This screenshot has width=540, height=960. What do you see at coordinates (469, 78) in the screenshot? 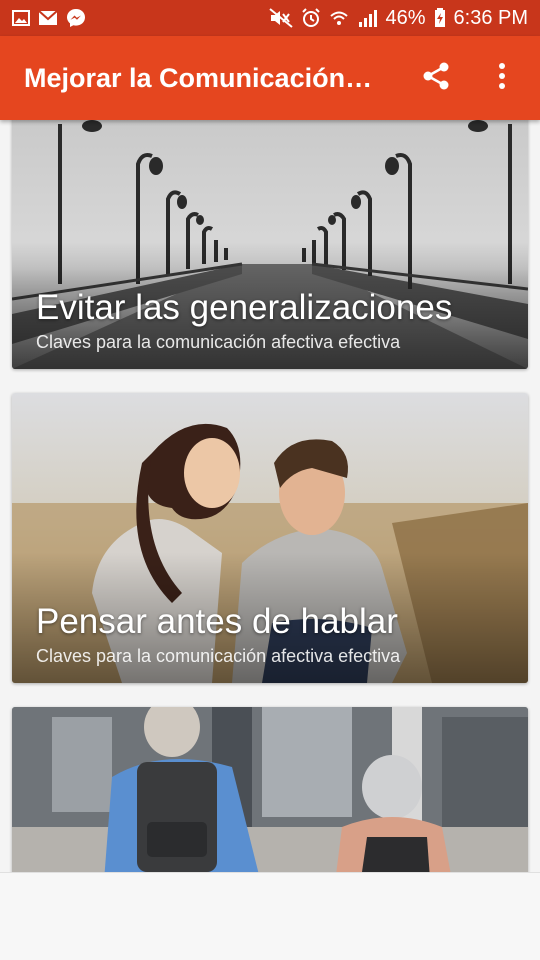
I see `app-actions` at bounding box center [469, 78].